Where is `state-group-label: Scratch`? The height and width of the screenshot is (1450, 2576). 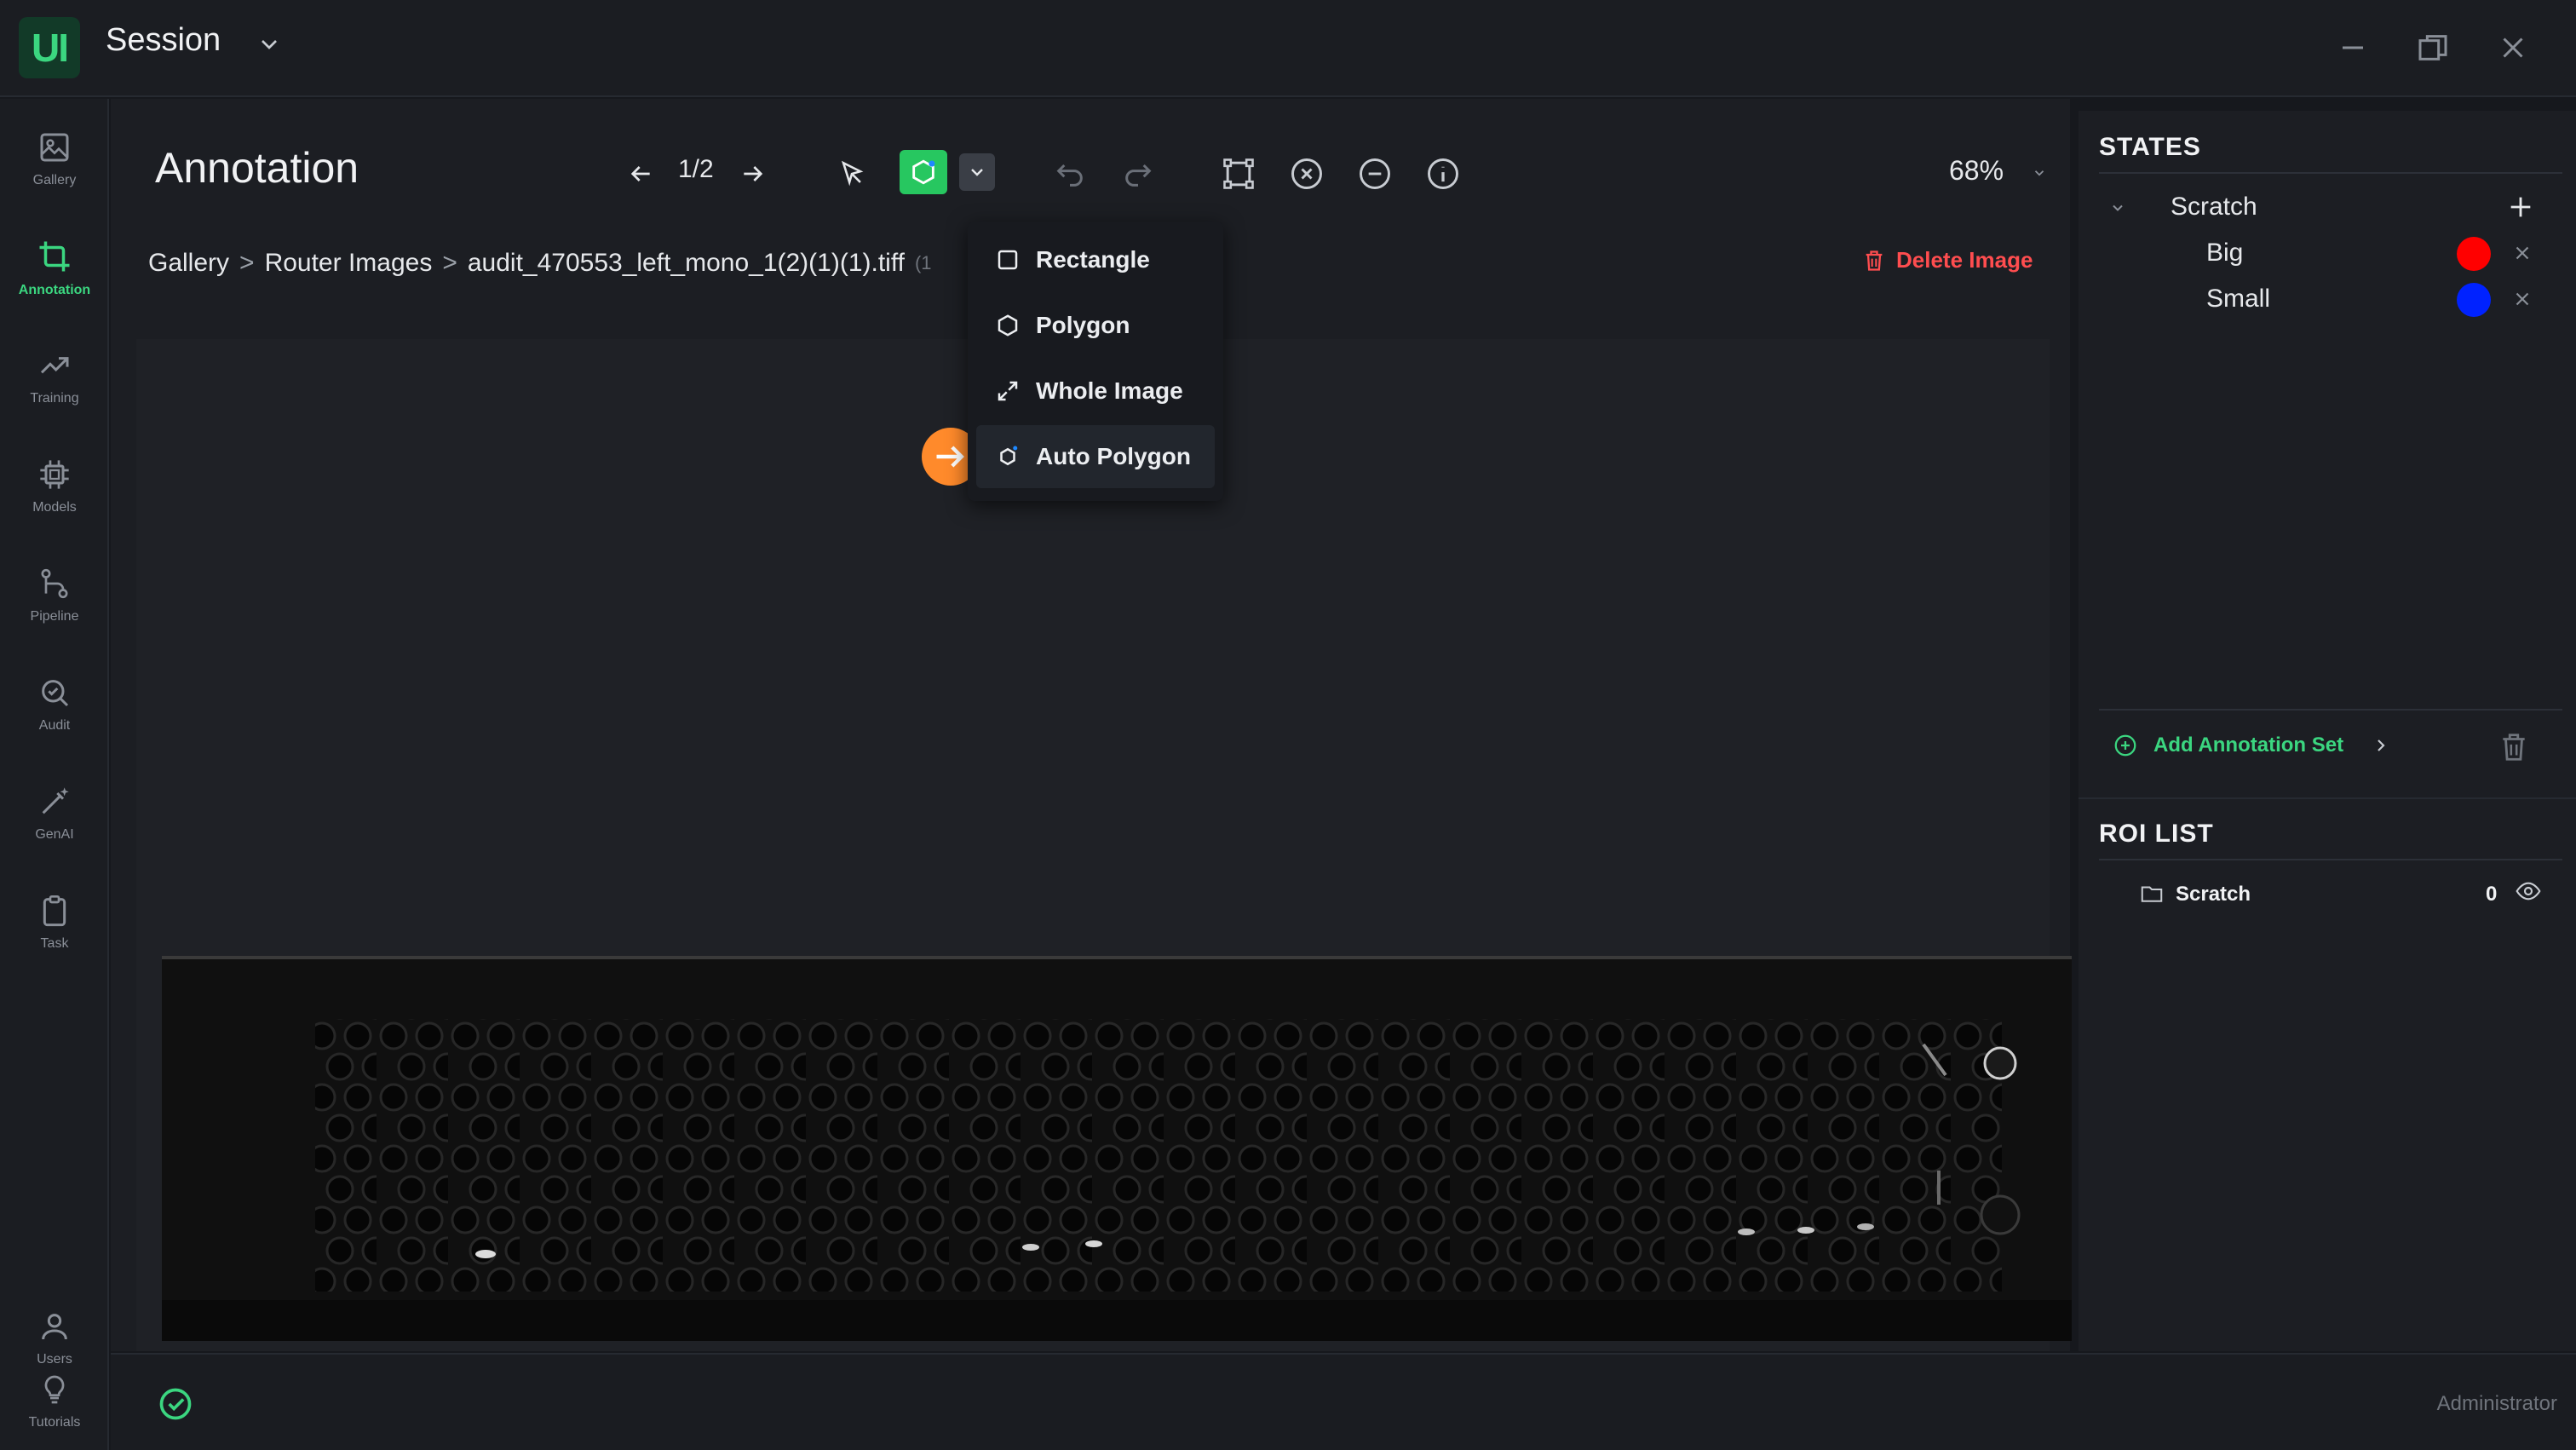 state-group-label: Scratch is located at coordinates (2214, 207).